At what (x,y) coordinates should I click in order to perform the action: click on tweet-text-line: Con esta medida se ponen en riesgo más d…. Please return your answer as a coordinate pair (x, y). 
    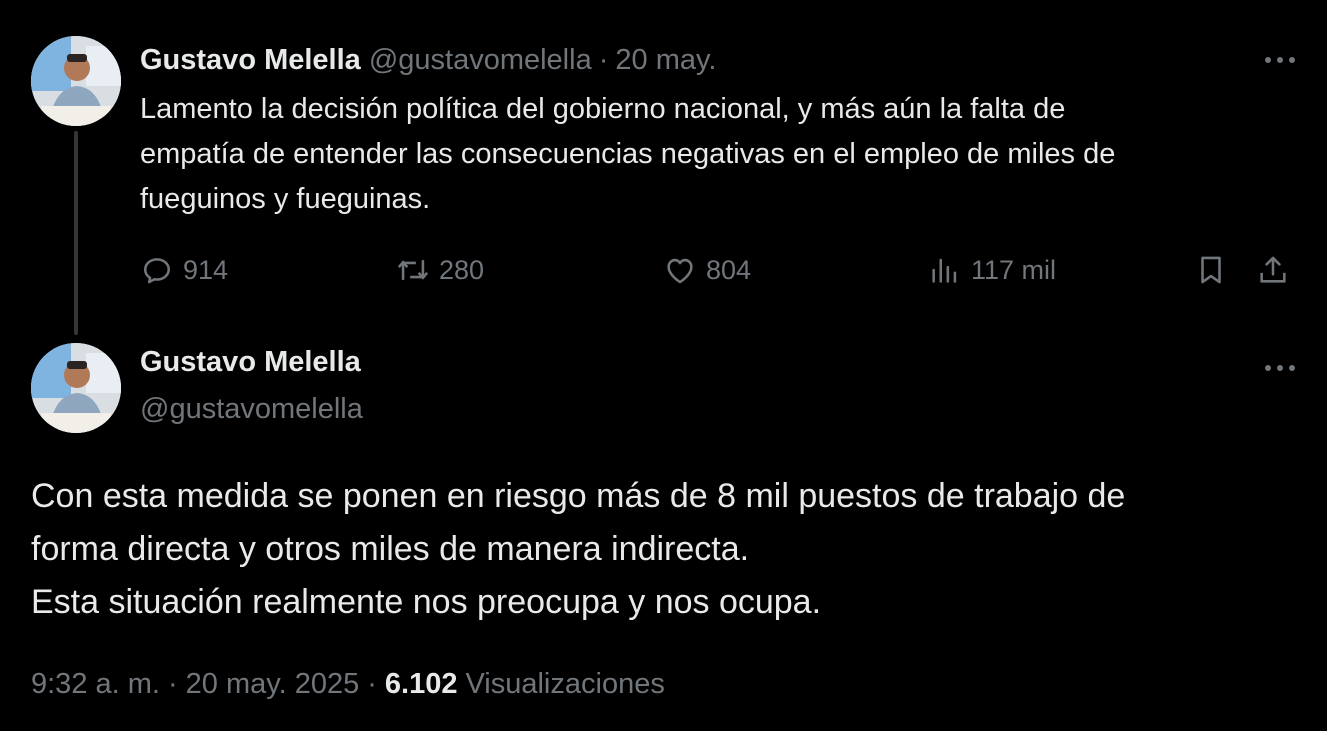
    Looking at the image, I should click on (578, 496).